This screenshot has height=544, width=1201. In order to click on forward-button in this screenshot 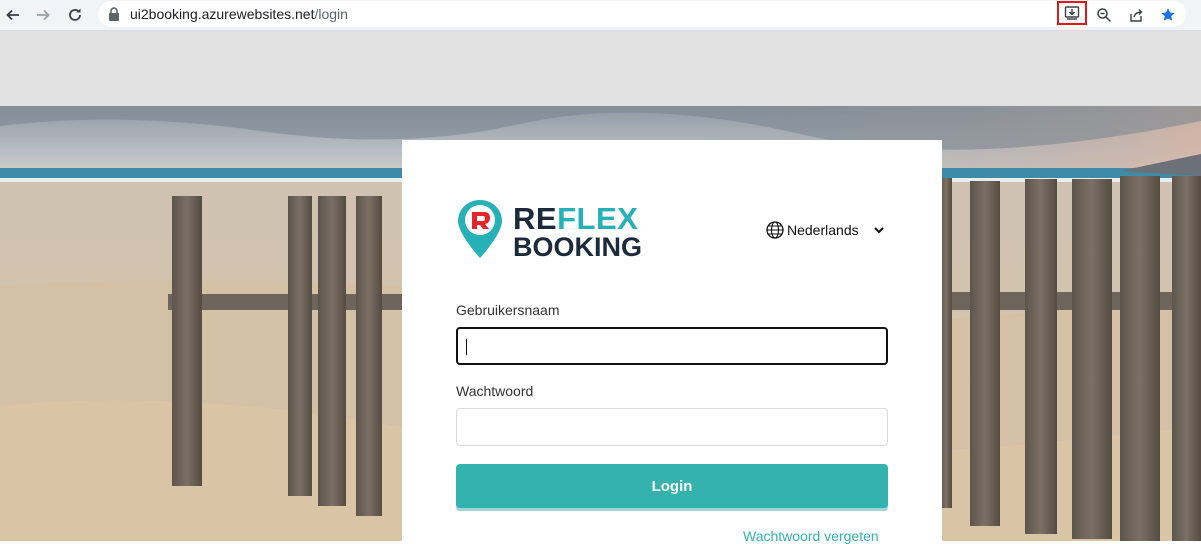, I will do `click(43, 15)`.